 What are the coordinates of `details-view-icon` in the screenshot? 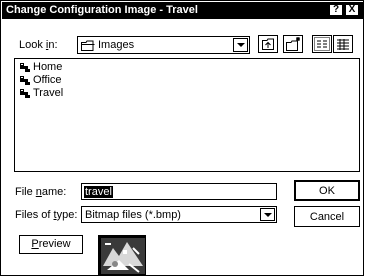 It's located at (343, 44).